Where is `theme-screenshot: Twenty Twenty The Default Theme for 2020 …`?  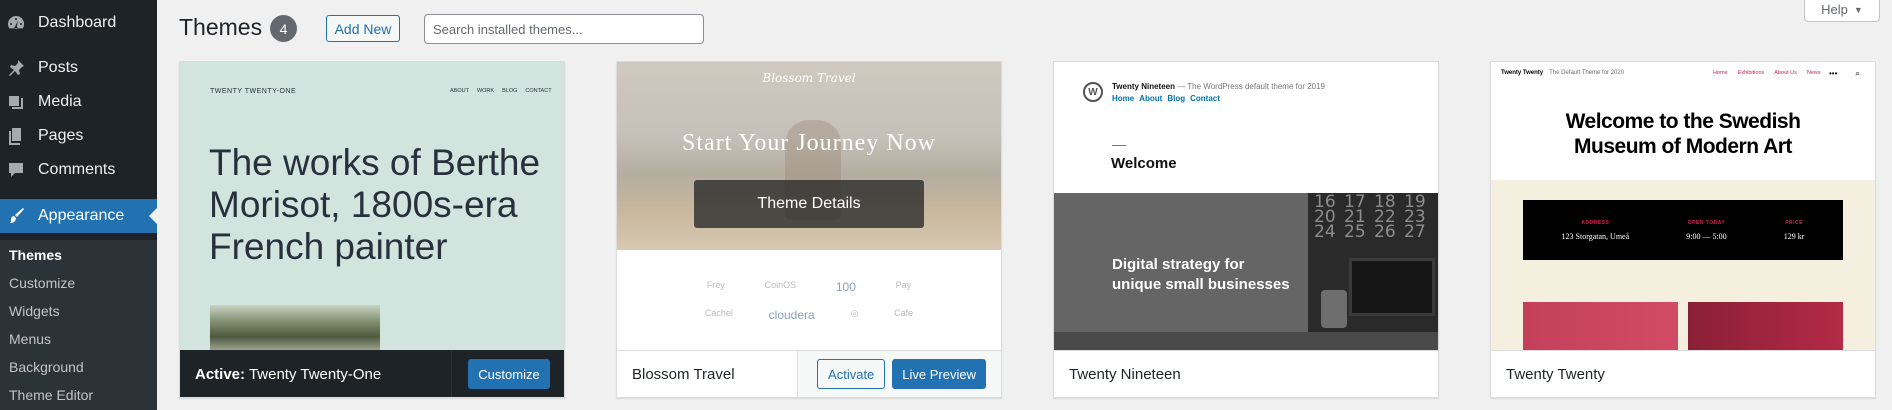 theme-screenshot: Twenty Twenty The Default Theme for 2020 … is located at coordinates (1683, 206).